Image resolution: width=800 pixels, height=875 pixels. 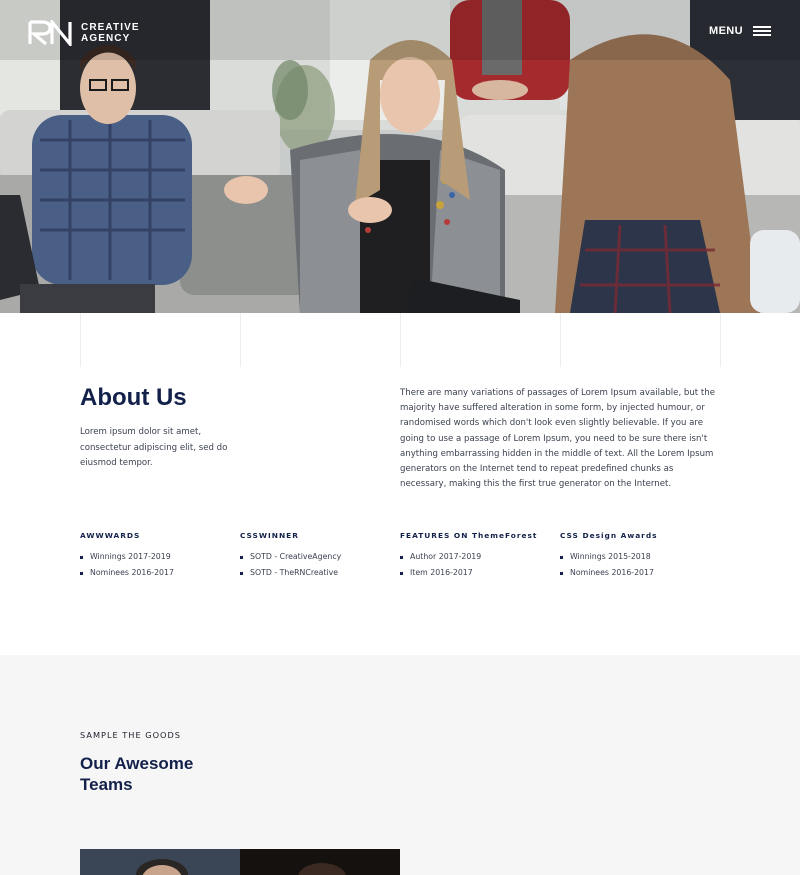 I want to click on teams-title: Our Awesome Teams, so click(x=137, y=774).